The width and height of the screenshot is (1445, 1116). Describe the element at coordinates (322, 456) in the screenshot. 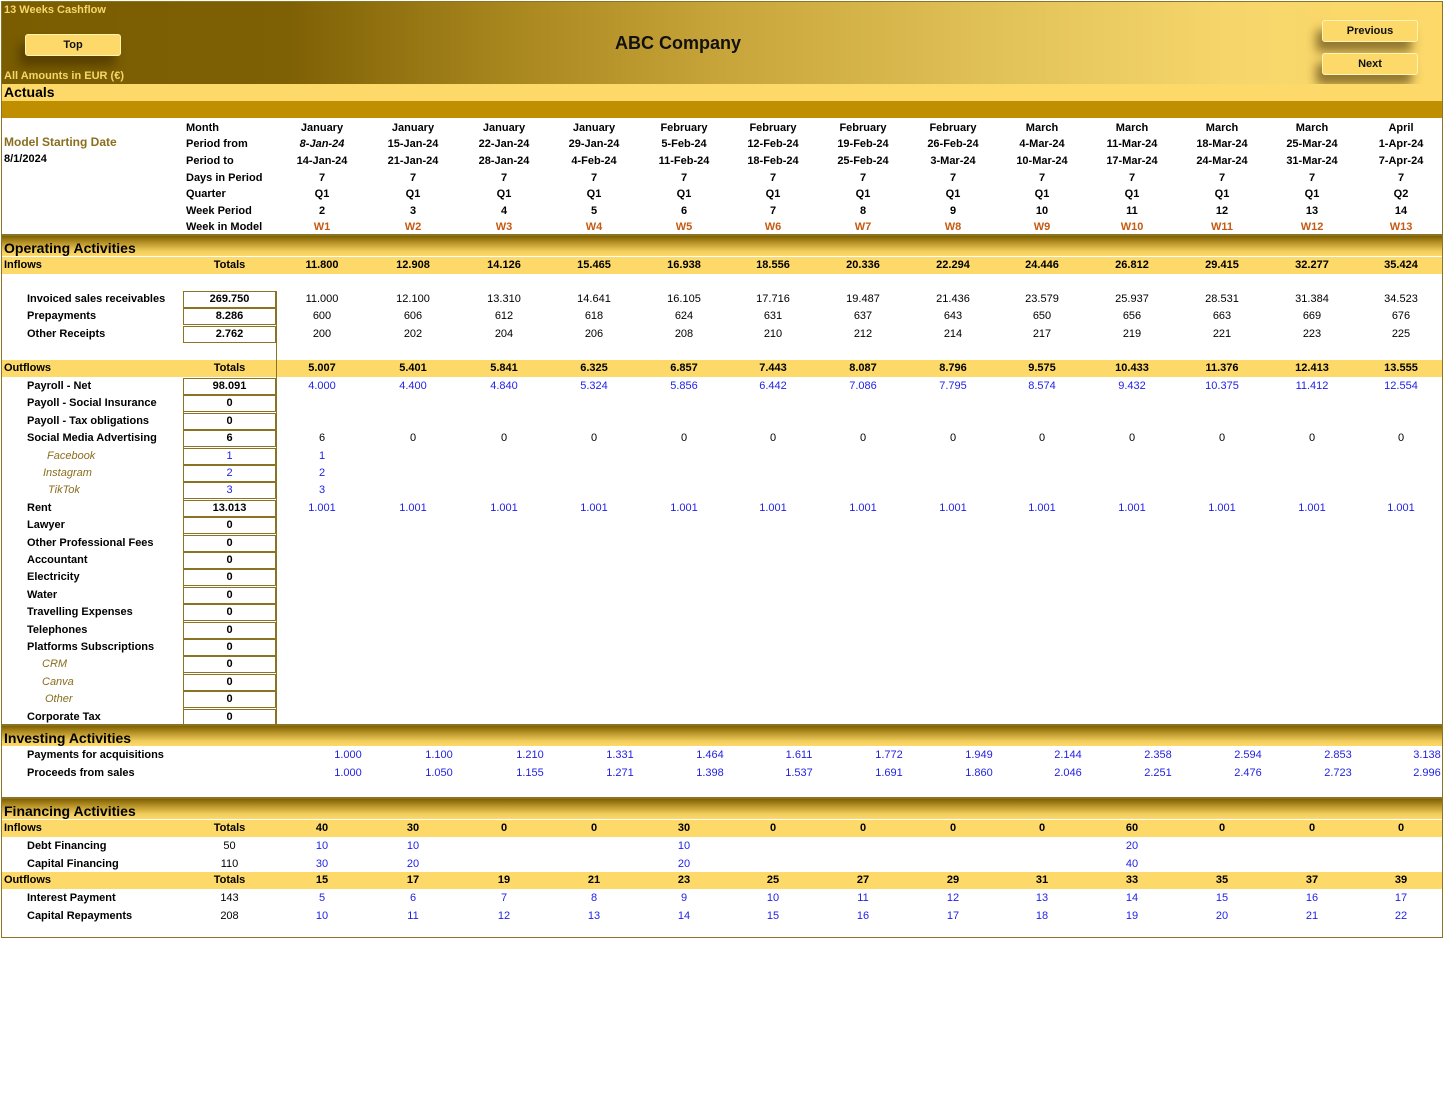

I see `value-cell: 1` at that location.